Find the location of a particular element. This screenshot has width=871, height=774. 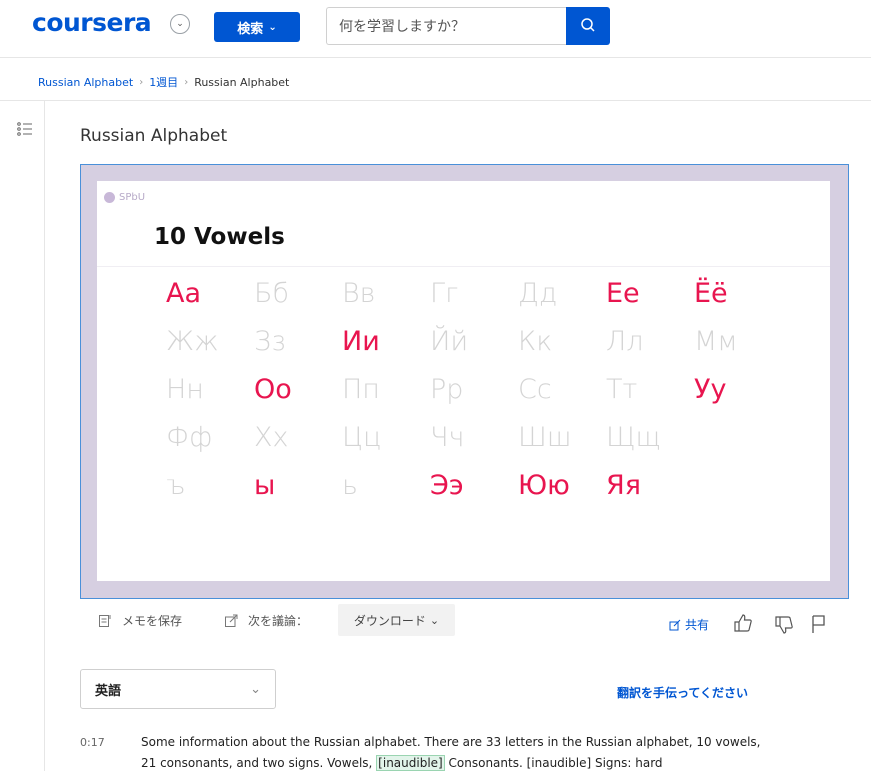

like-button is located at coordinates (743, 625).